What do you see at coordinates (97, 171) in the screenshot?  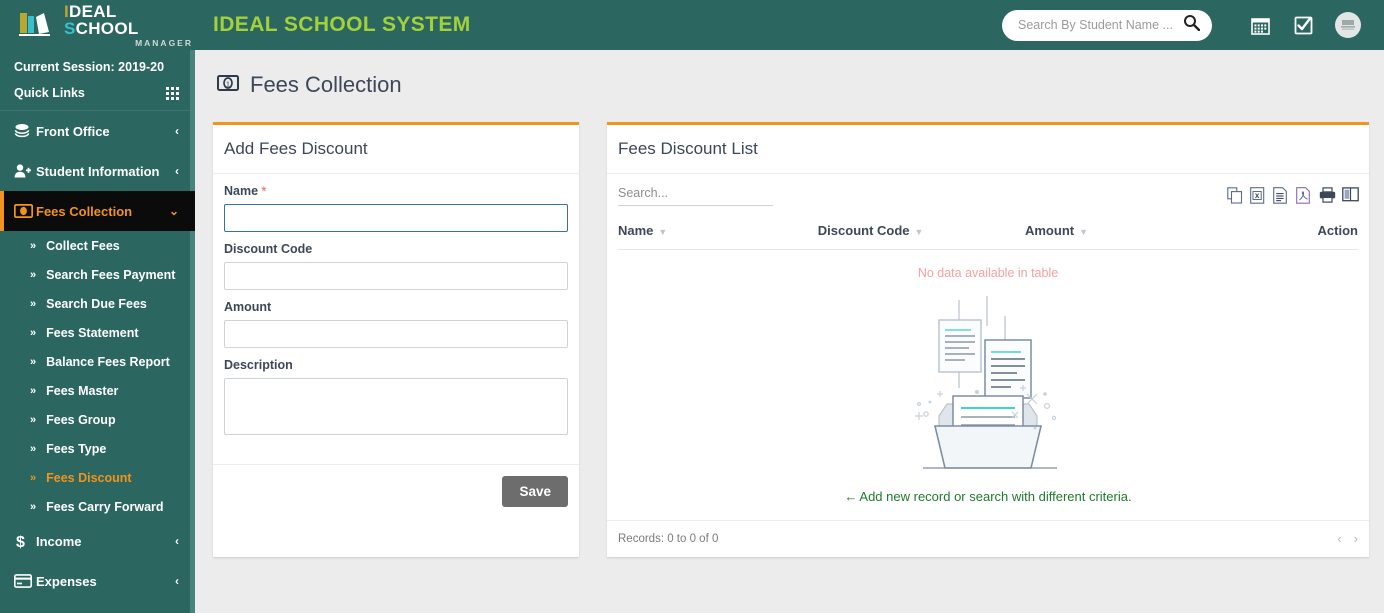 I see `sidebar-item-student-information: Student Information ‹` at bounding box center [97, 171].